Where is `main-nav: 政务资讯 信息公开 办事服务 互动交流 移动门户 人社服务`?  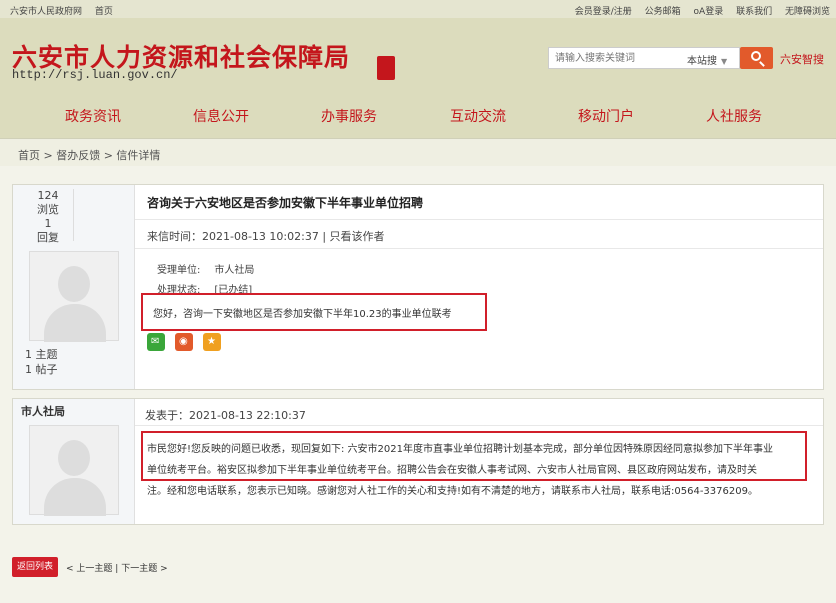 main-nav: 政务资讯 信息公开 办事服务 互动交流 移动门户 人社服务 is located at coordinates (418, 117).